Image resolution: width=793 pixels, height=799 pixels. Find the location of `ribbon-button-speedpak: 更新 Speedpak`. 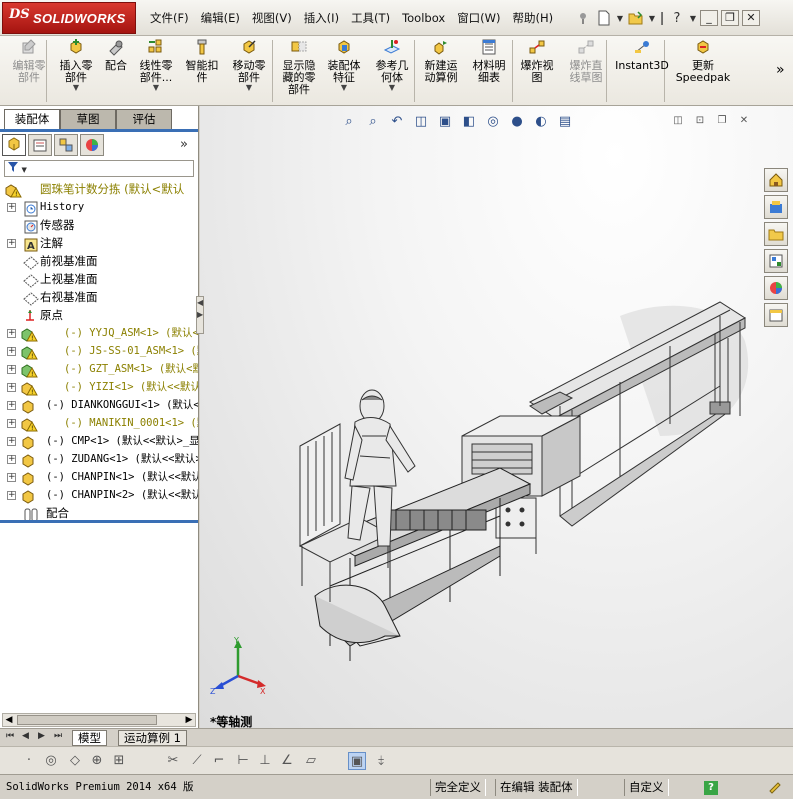

ribbon-button-speedpak: 更新 Speedpak is located at coordinates (703, 71).